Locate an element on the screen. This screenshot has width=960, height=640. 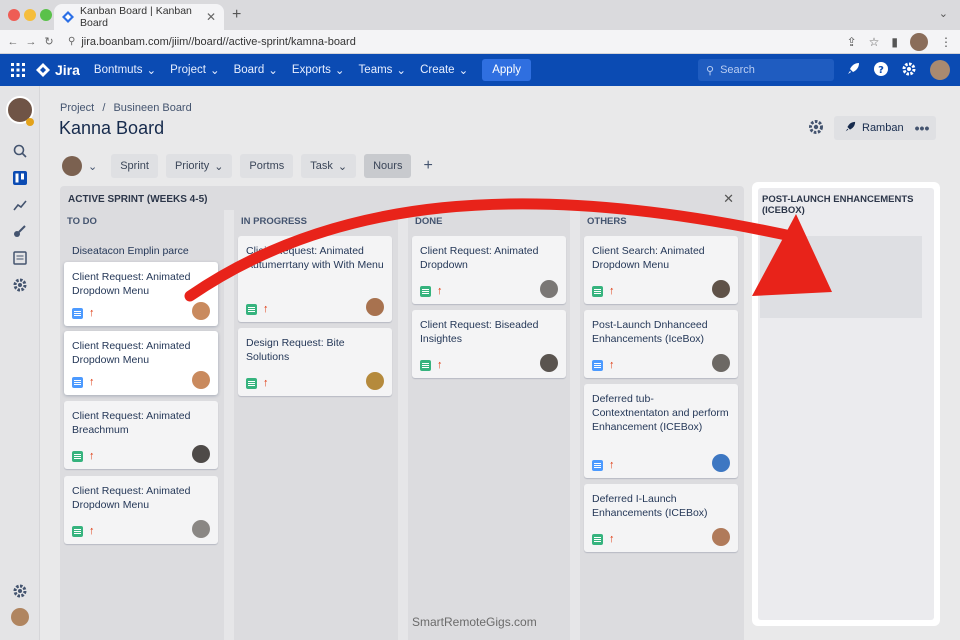
tab-list-chevron-icon: ⌄ is located at coordinates (943, 13).